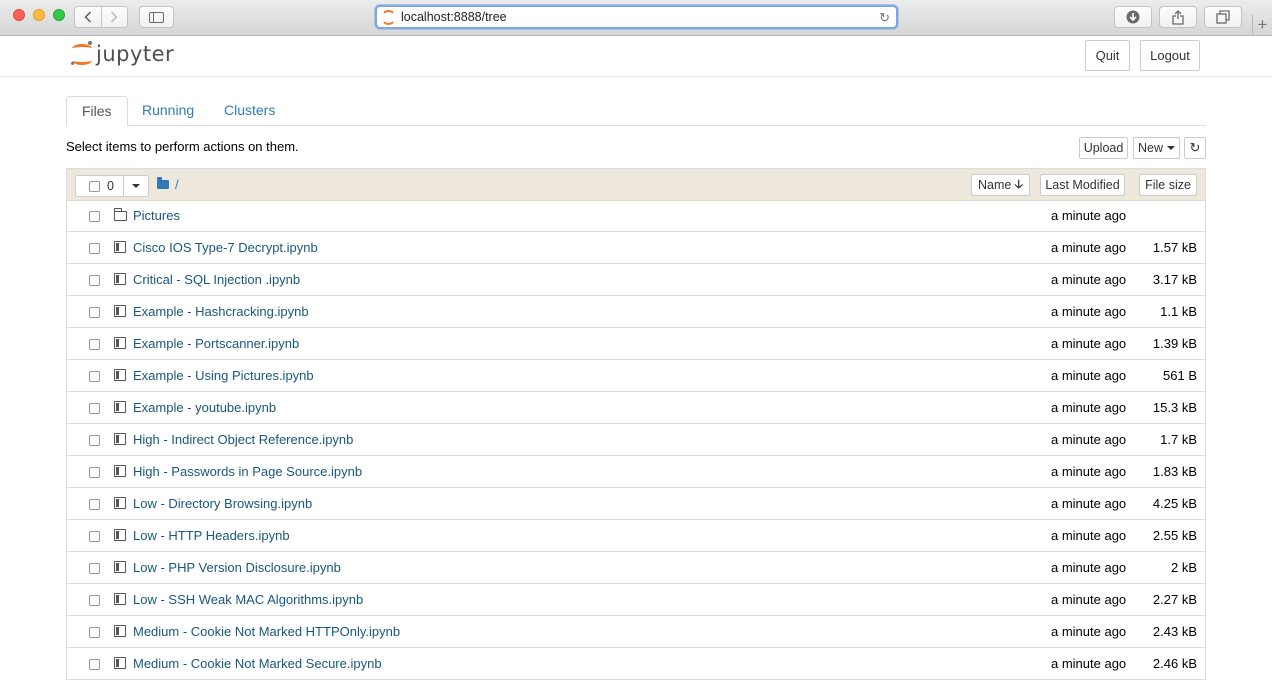 Image resolution: width=1272 pixels, height=682 pixels. What do you see at coordinates (97, 111) in the screenshot?
I see `tab-files: Files` at bounding box center [97, 111].